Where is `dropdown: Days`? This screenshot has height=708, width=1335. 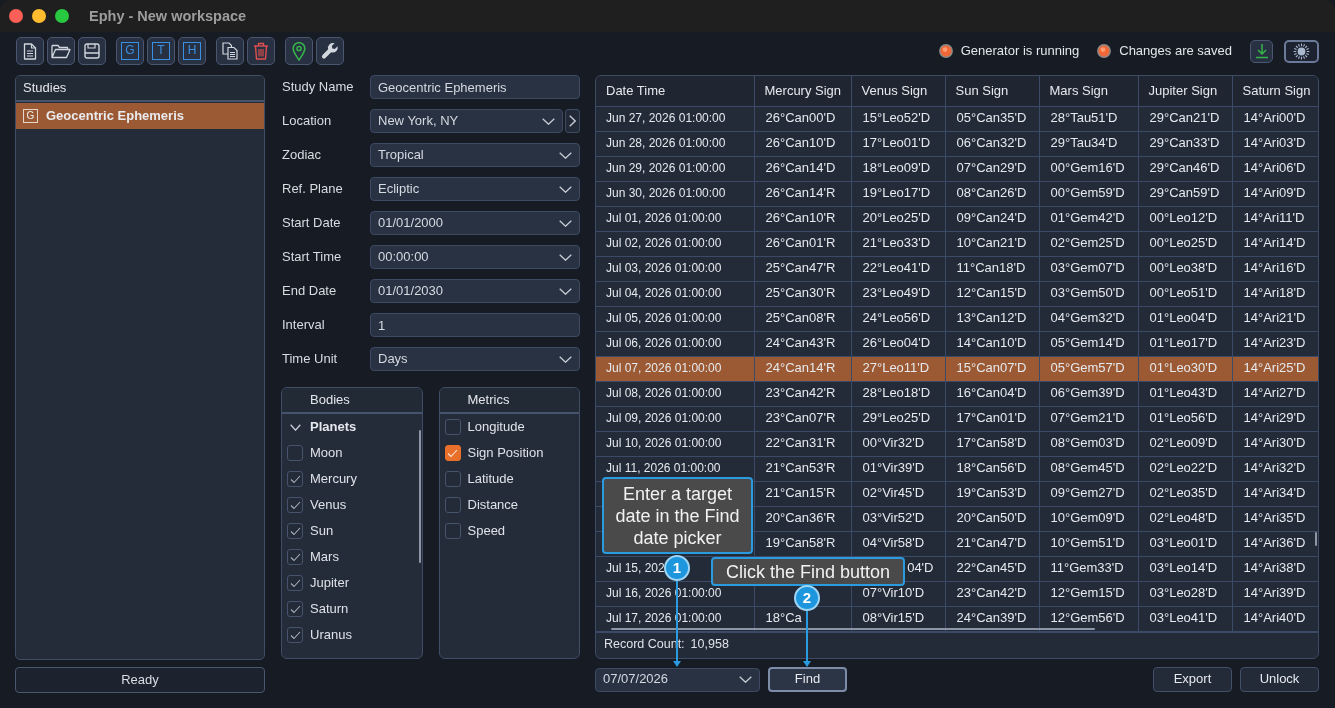
dropdown: Days is located at coordinates (475, 359).